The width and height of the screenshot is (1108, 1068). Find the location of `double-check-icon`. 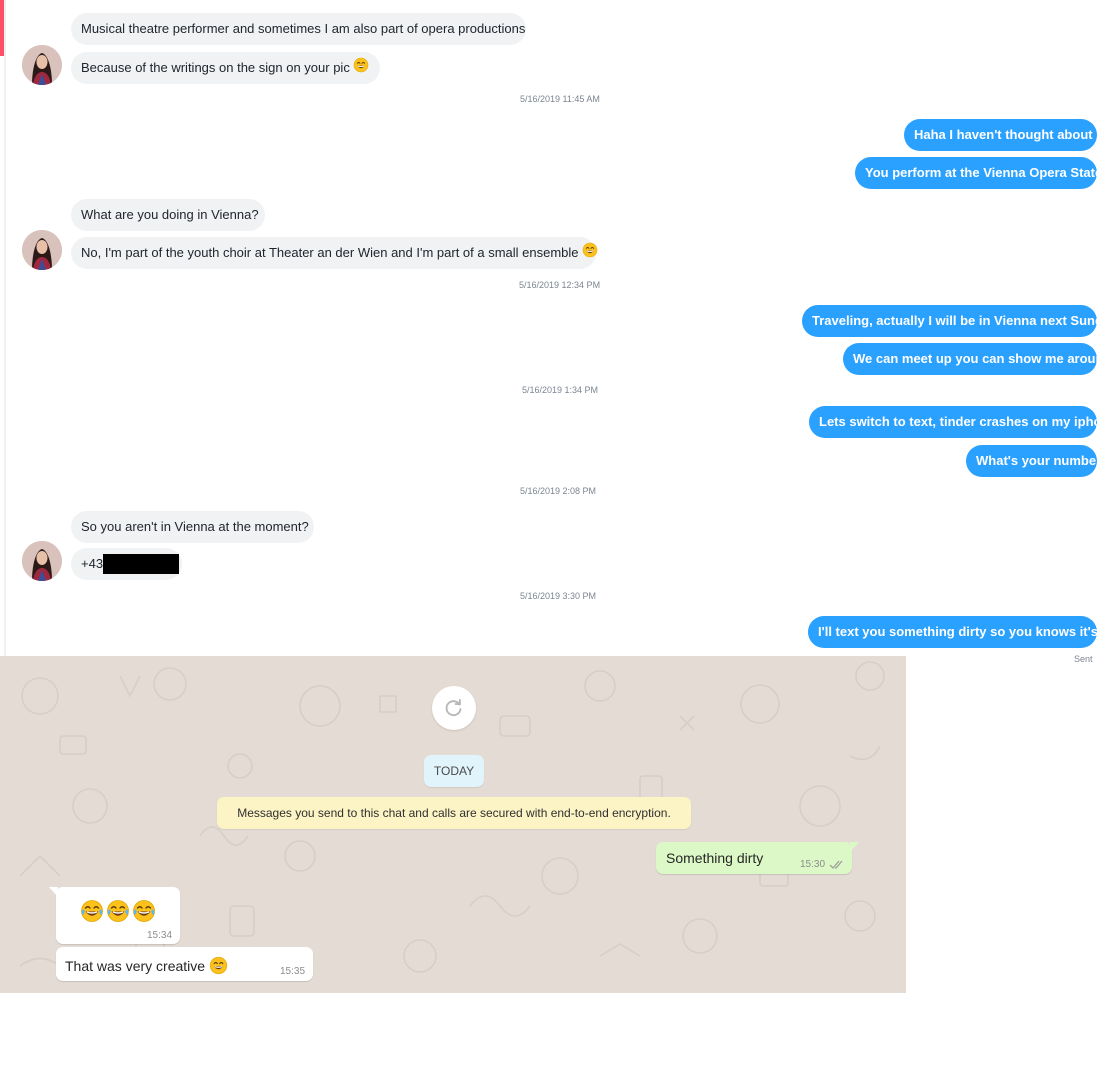

double-check-icon is located at coordinates (836, 864).